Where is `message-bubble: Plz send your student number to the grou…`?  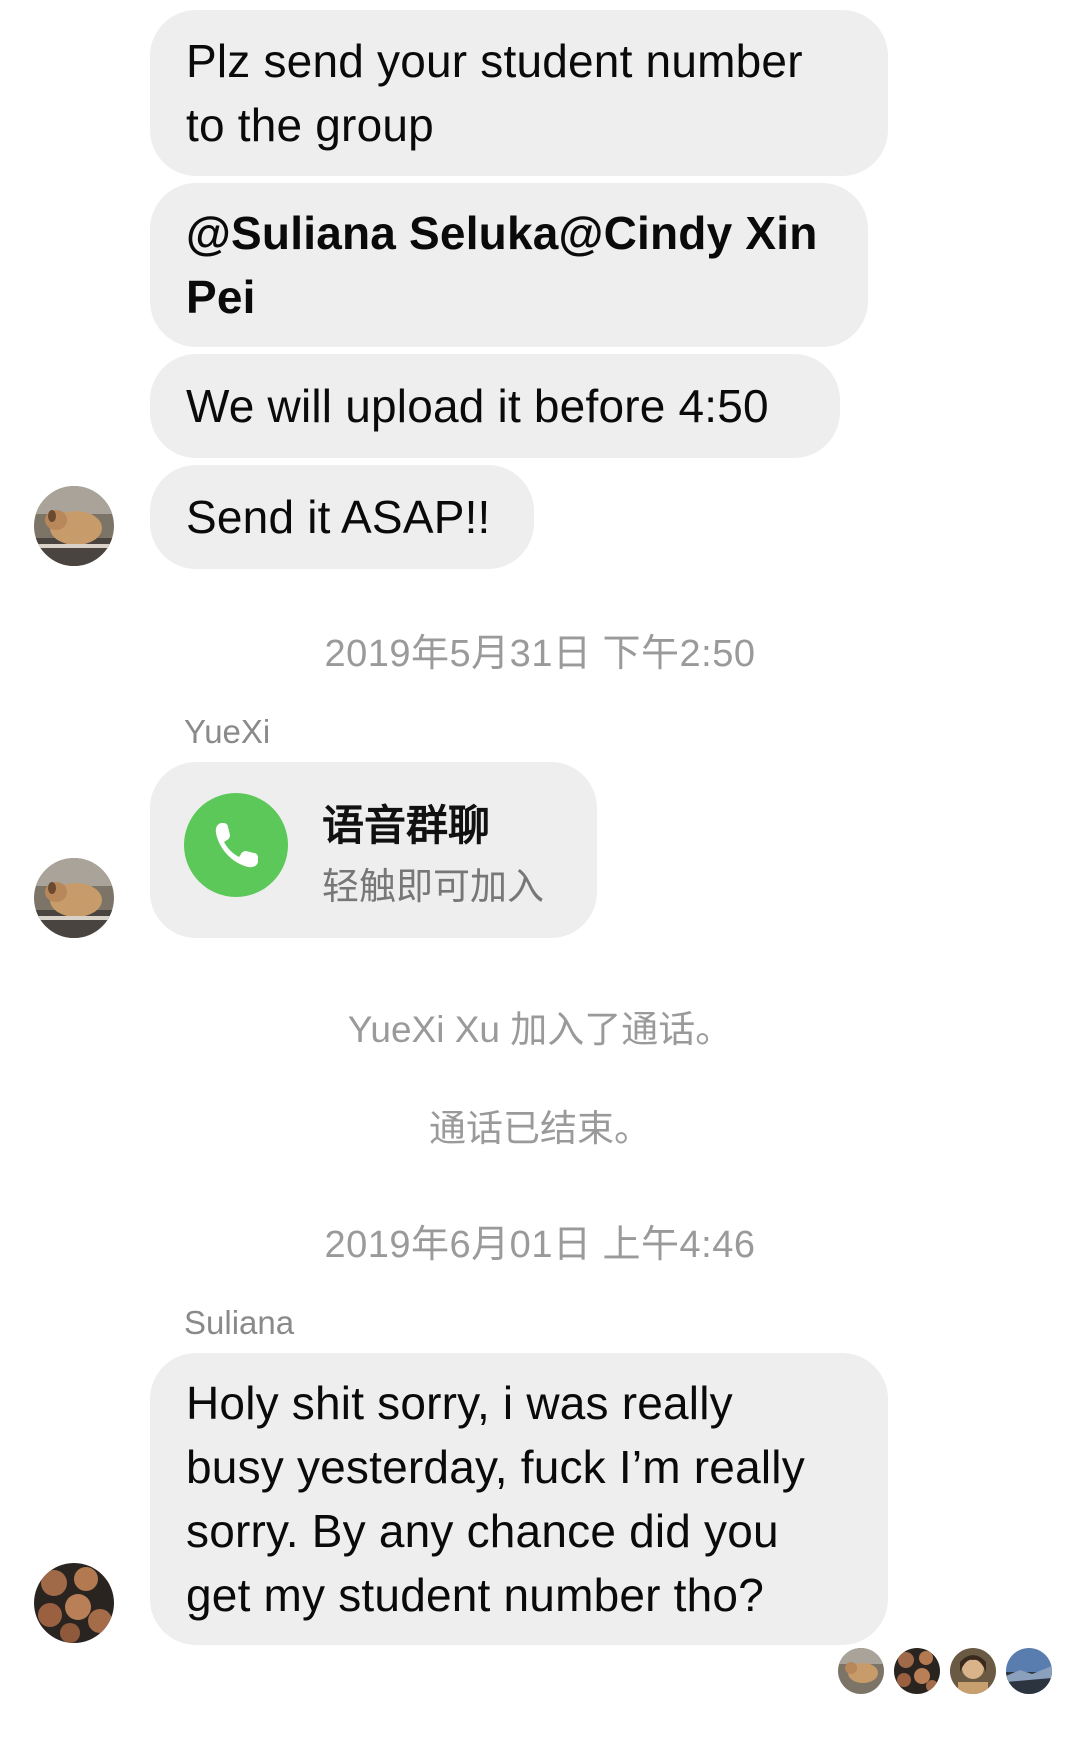
message-bubble: Plz send your student number to the grou… is located at coordinates (519, 93).